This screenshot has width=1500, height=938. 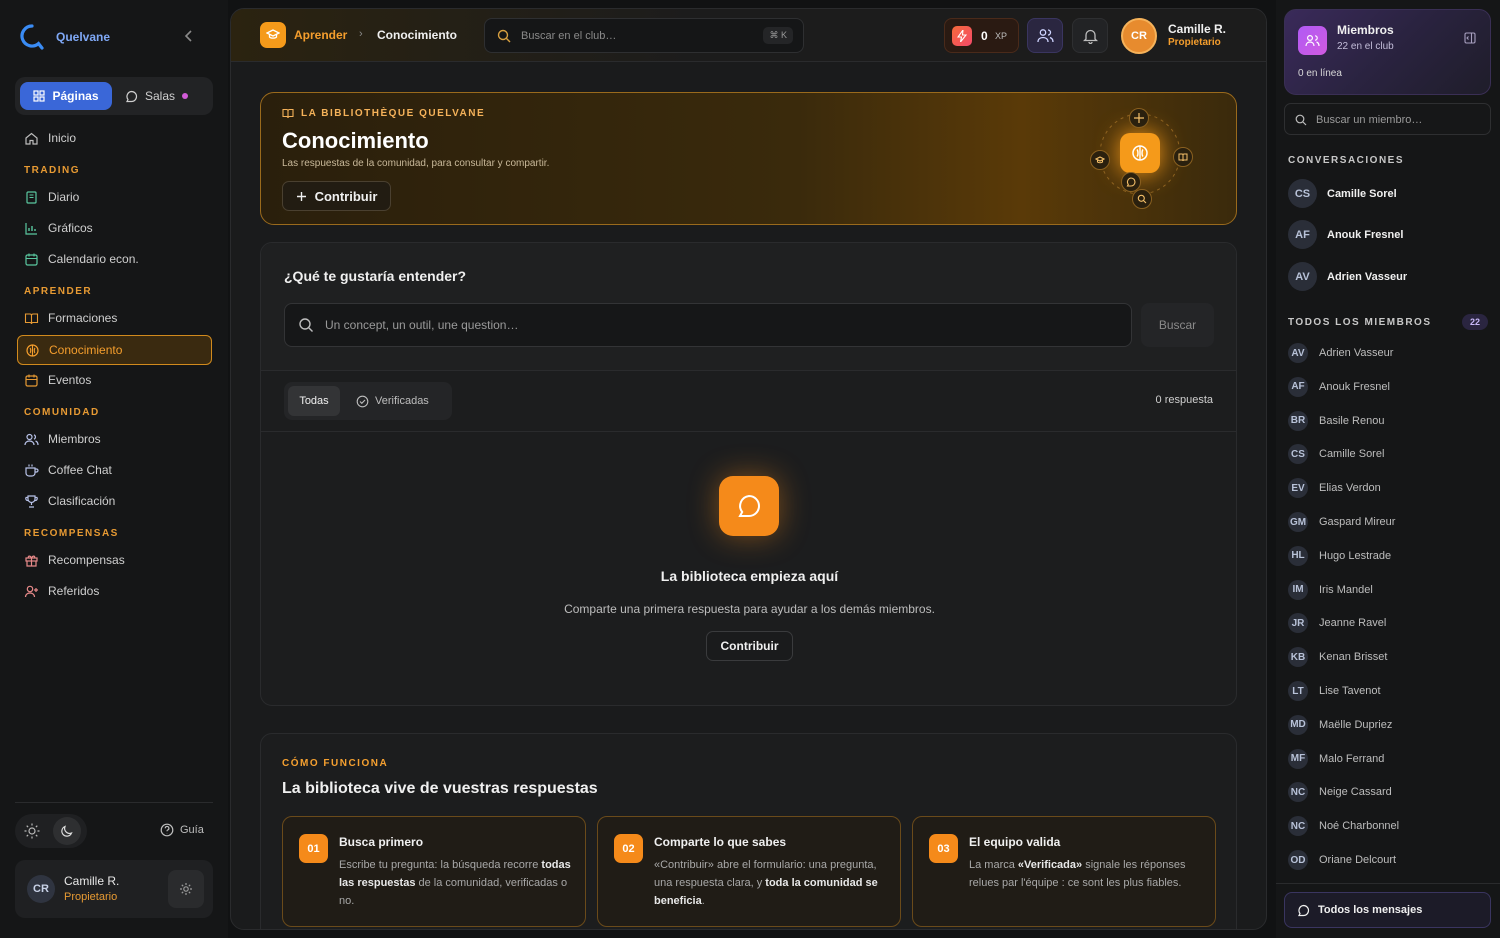 What do you see at coordinates (1045, 35) in the screenshot?
I see `members-button` at bounding box center [1045, 35].